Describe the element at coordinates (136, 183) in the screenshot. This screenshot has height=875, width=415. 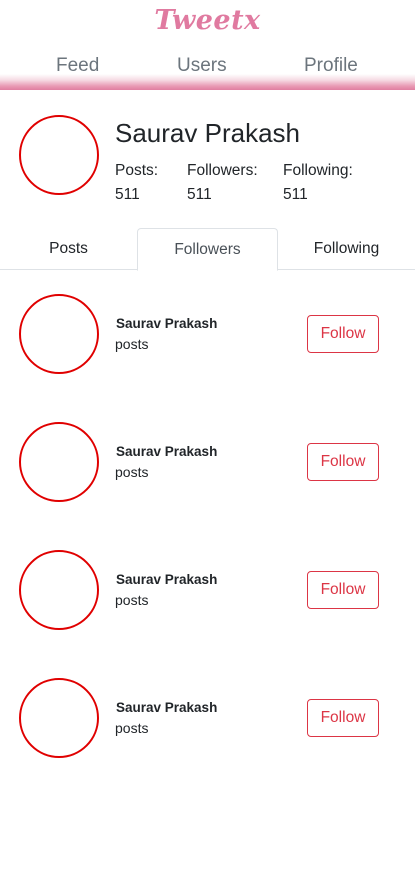
I see `stat-posts: Posts: 511` at that location.